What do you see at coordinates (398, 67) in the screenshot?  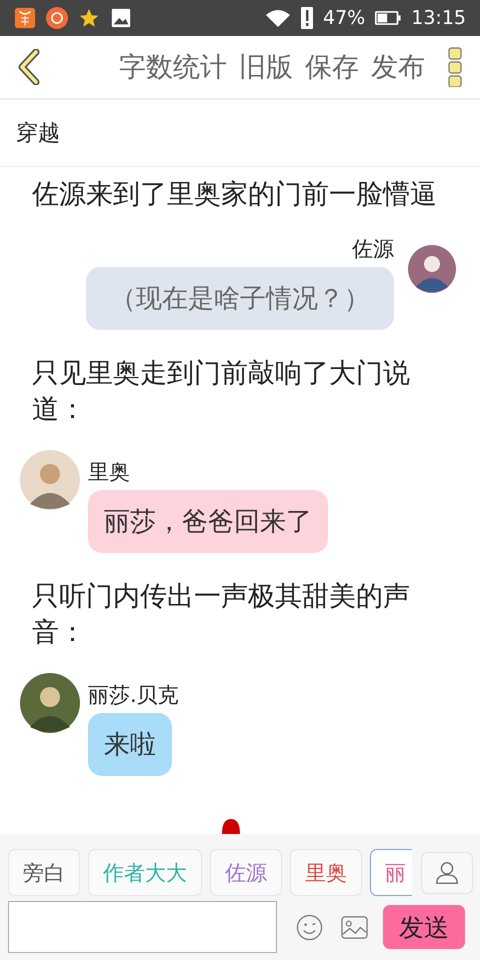 I see `toolbar-action: 发布` at bounding box center [398, 67].